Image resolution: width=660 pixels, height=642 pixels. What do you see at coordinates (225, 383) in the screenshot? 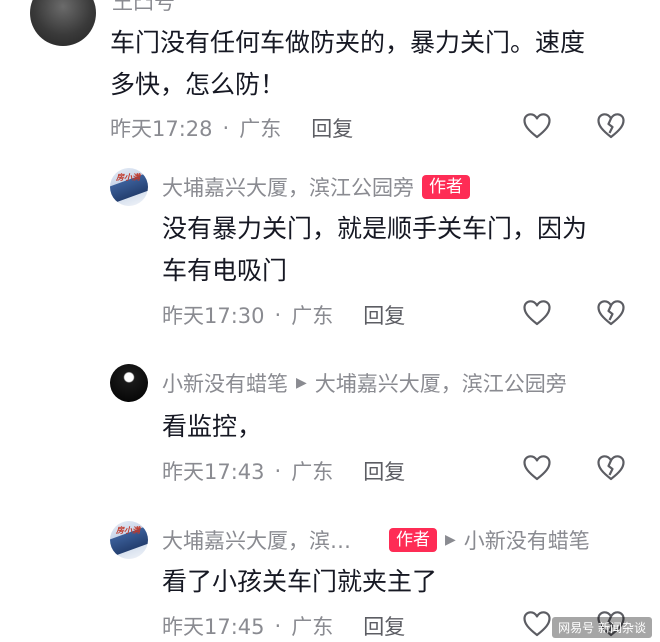
I see `nickname-text: 小新没有蜡笔` at bounding box center [225, 383].